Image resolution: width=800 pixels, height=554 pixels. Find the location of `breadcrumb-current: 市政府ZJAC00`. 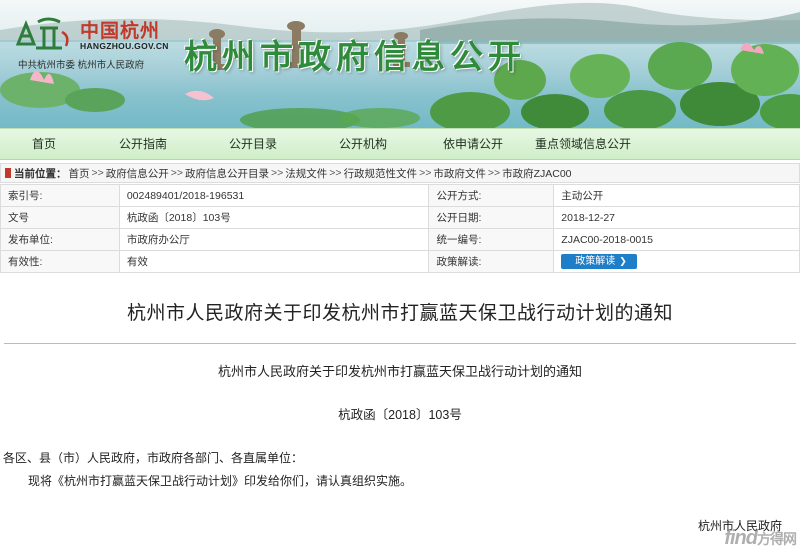

breadcrumb-current: 市政府ZJAC00 is located at coordinates (536, 173).